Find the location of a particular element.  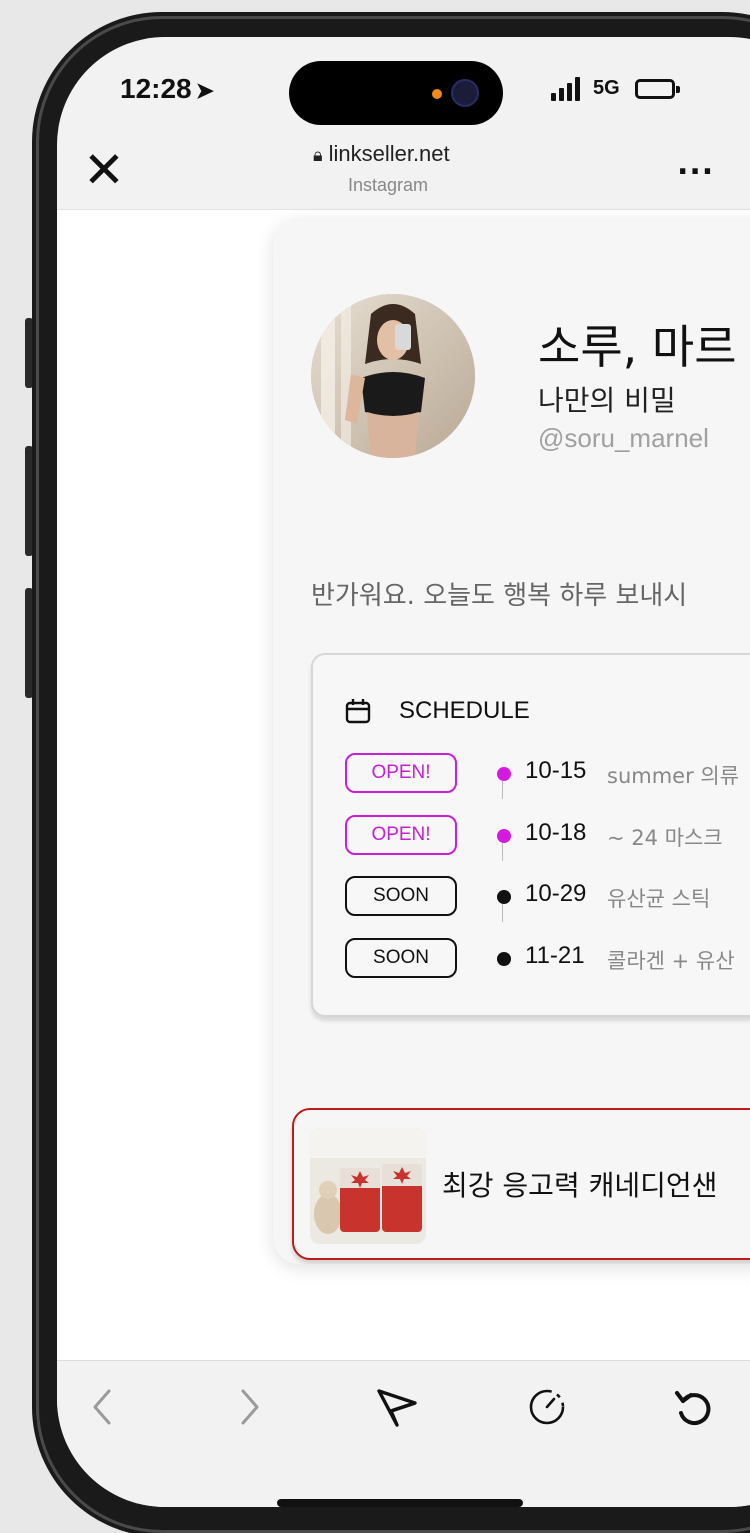

schedule-title: SCHEDULE is located at coordinates (464, 710).